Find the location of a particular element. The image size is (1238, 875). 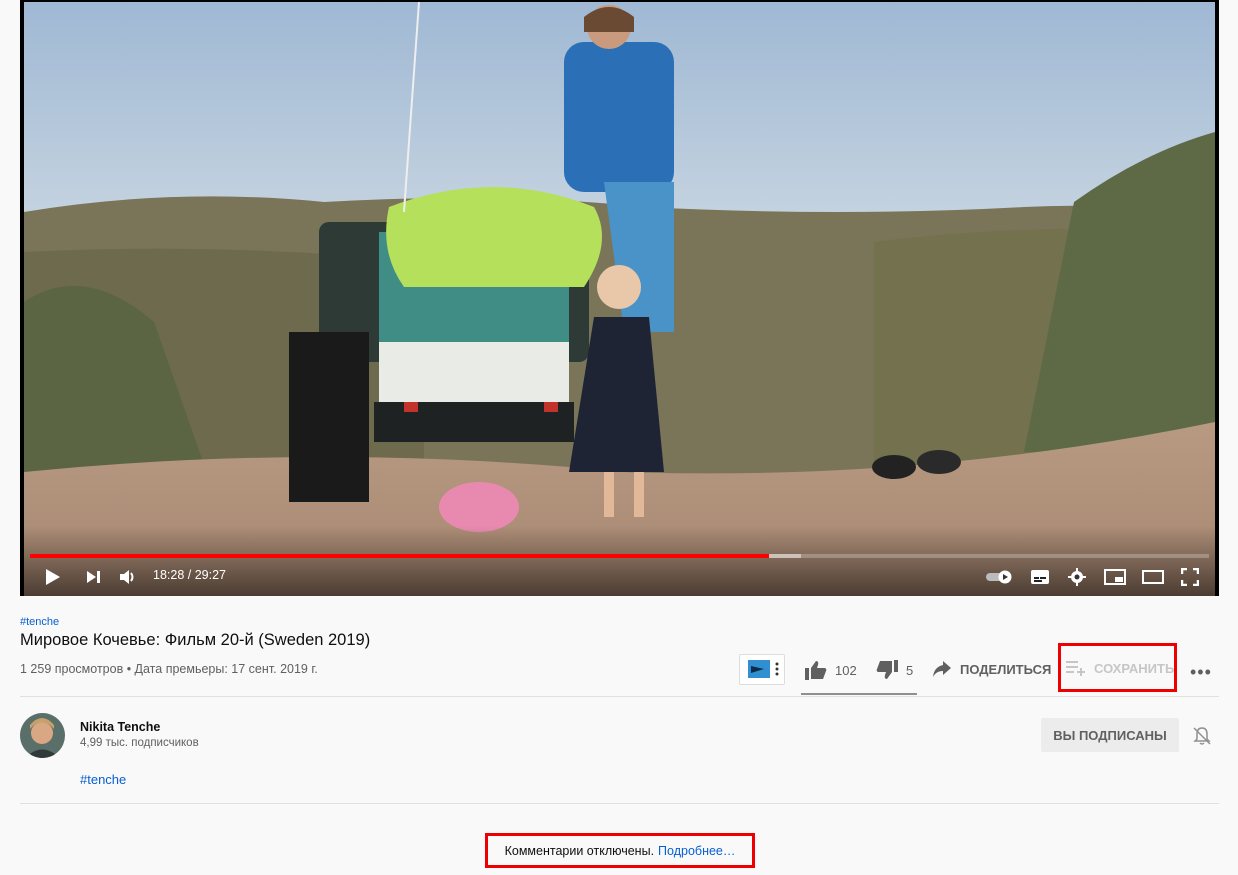

description-hashtag-link: #tenche is located at coordinates (103, 779).